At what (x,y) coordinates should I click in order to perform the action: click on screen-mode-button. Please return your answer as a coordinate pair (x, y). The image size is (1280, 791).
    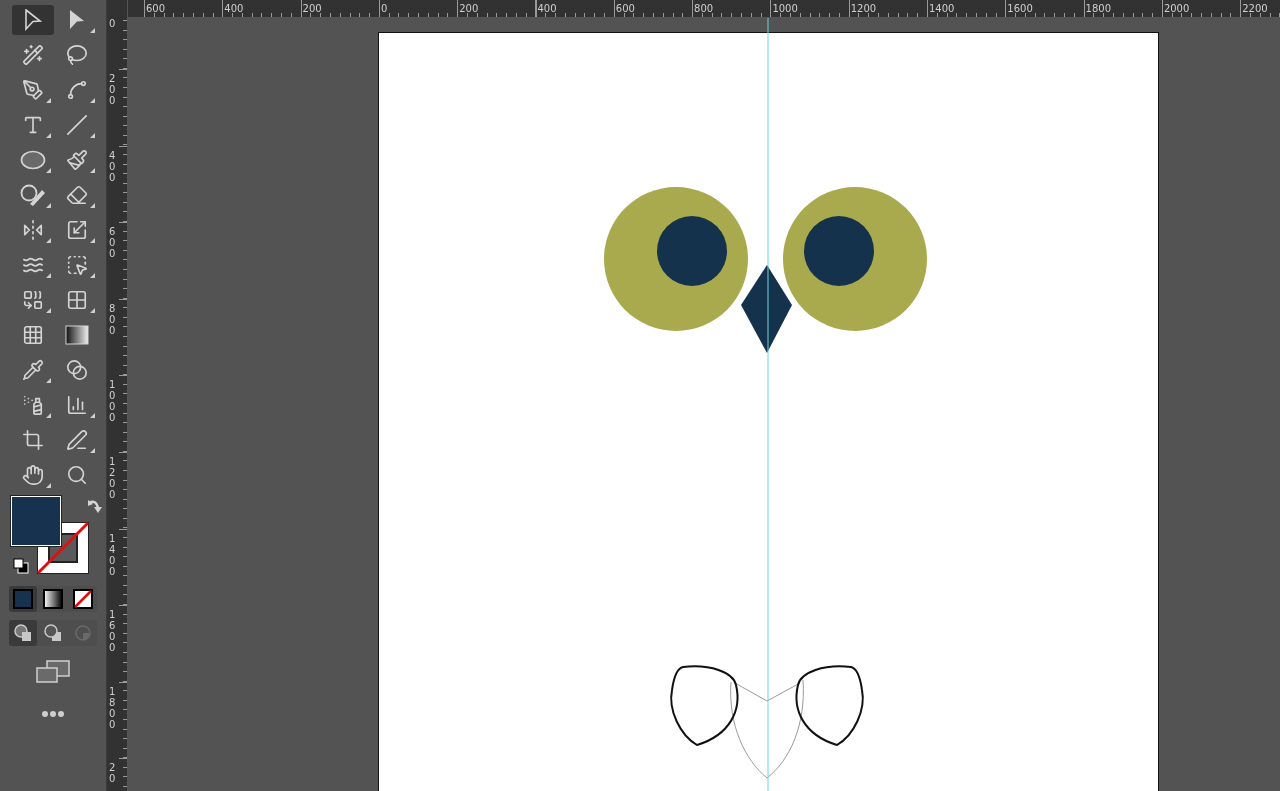
    Looking at the image, I should click on (53, 672).